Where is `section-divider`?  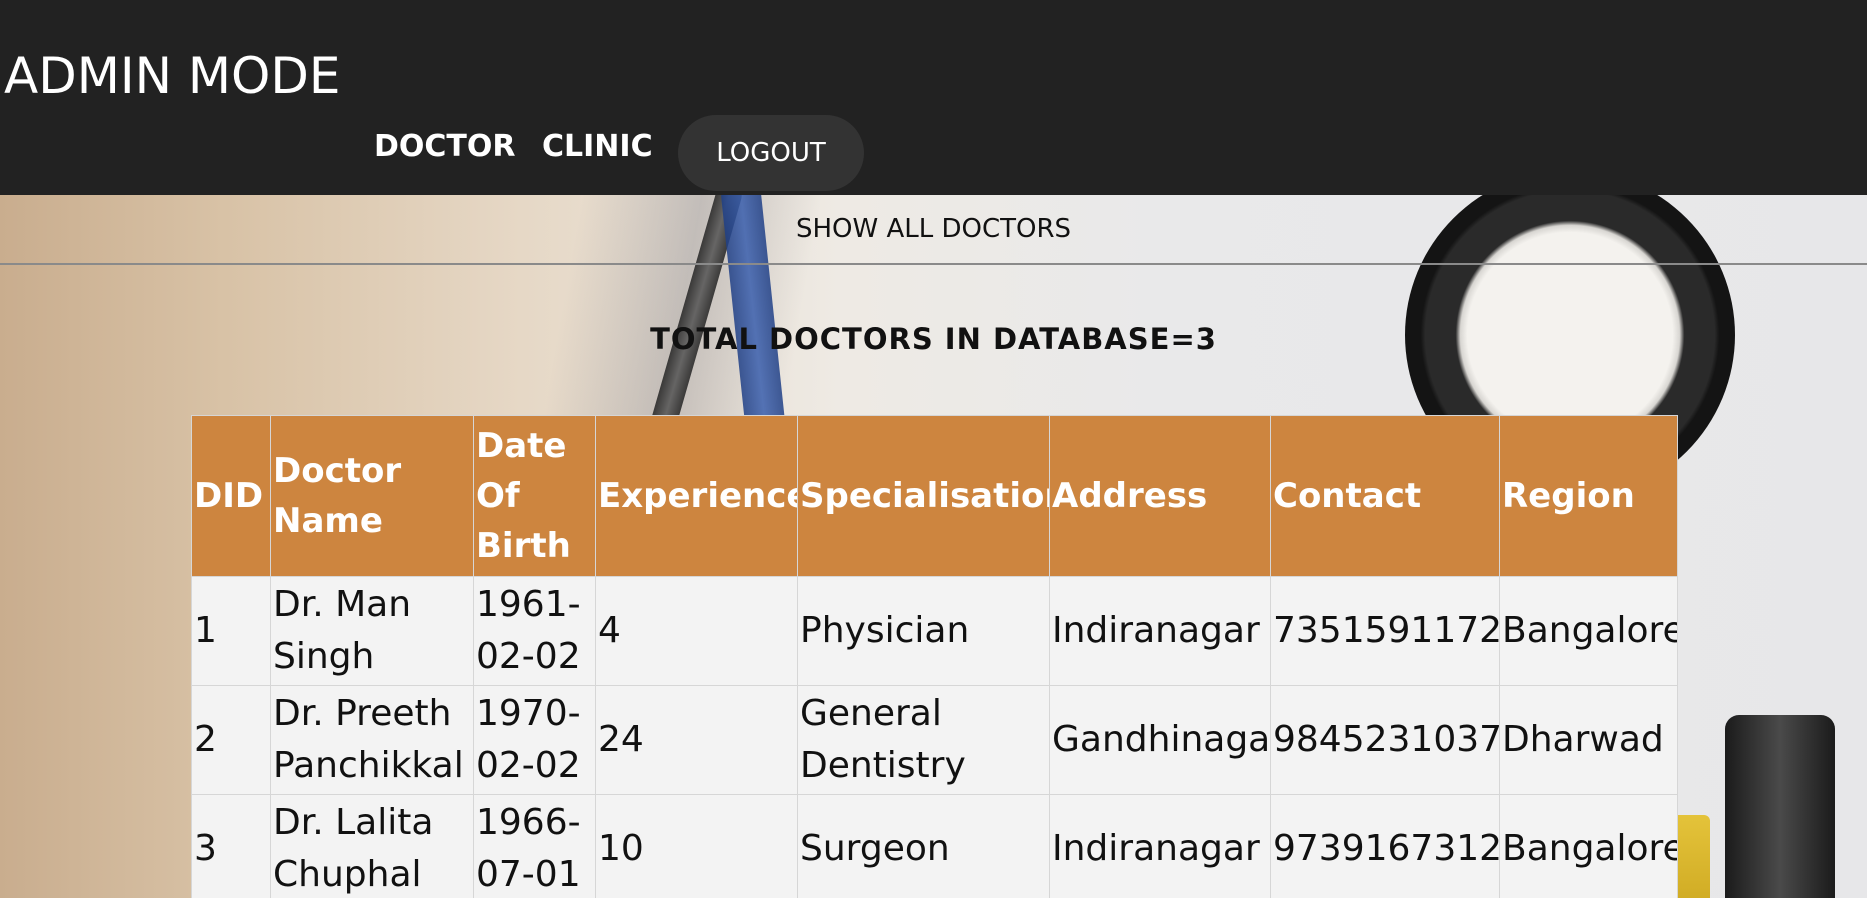
section-divider is located at coordinates (933, 264).